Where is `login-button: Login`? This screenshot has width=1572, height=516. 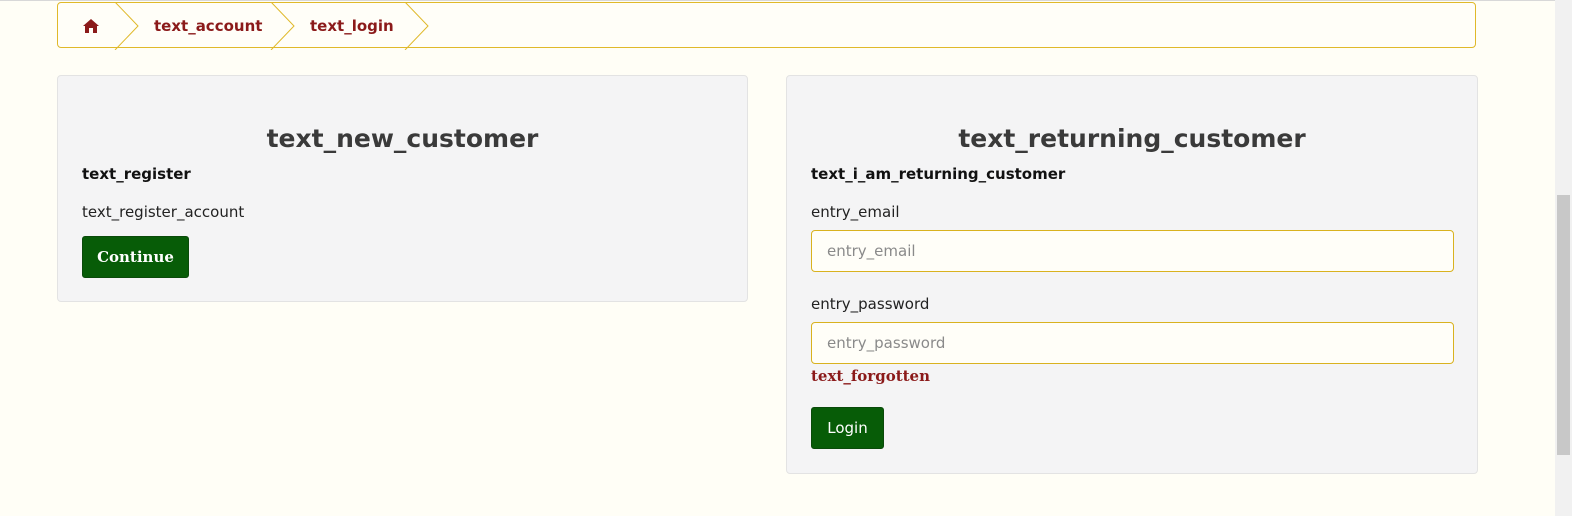
login-button: Login is located at coordinates (847, 428).